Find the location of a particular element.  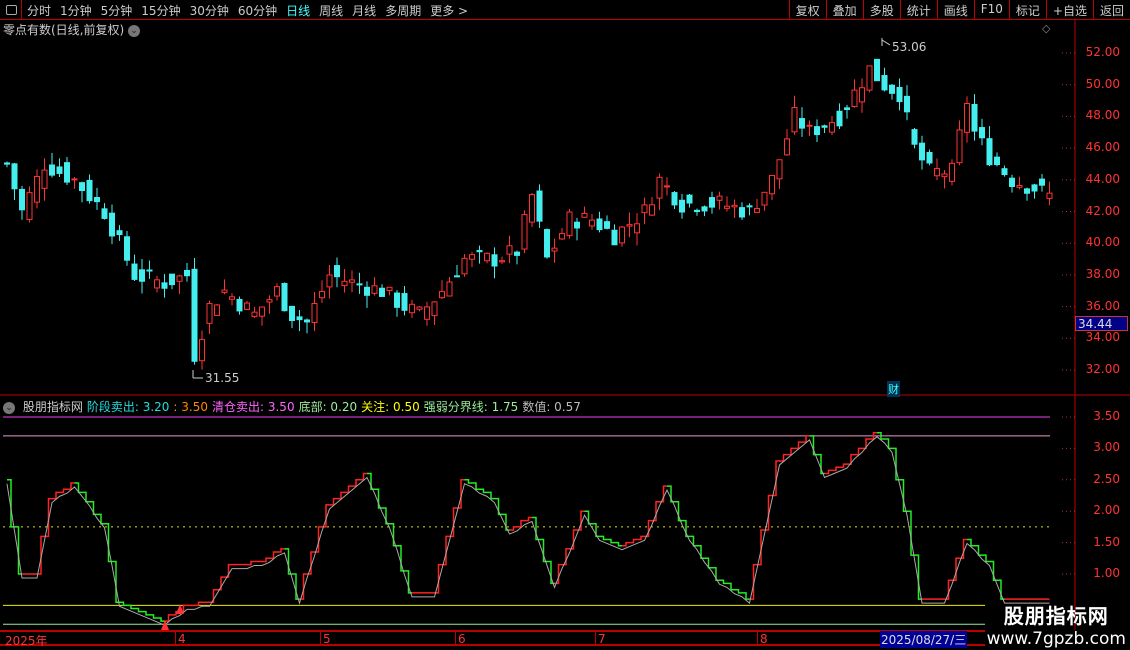

watermark-url: www.7gpzb.com is located at coordinates (1056, 639).